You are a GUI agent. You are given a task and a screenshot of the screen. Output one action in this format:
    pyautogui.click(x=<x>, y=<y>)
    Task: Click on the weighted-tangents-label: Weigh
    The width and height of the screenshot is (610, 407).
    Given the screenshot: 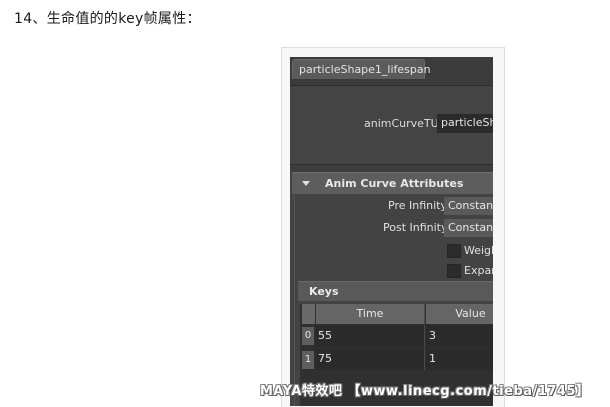 What is the action you would take?
    pyautogui.click(x=478, y=250)
    